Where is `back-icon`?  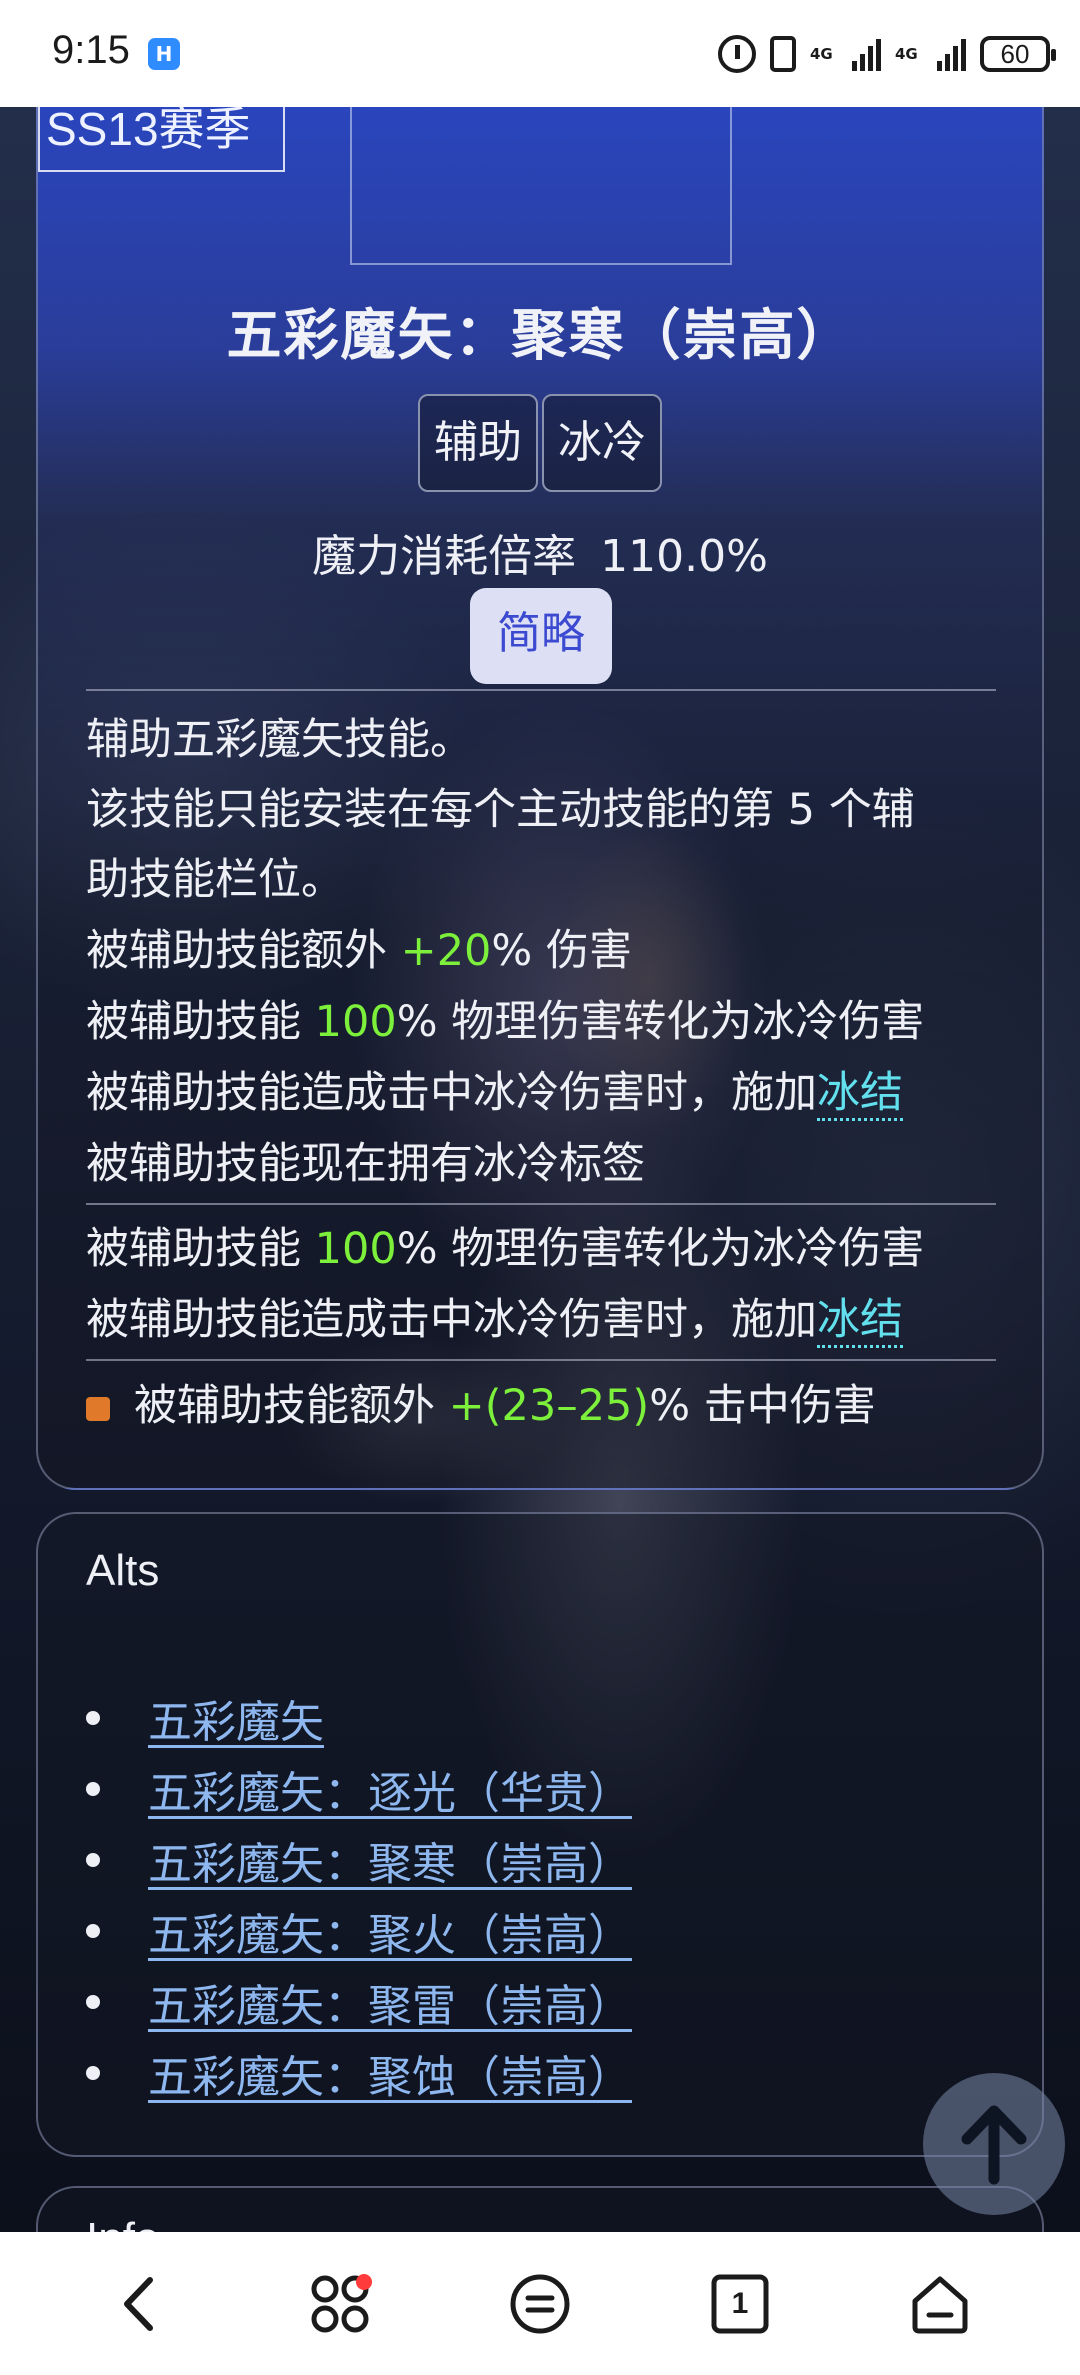
back-icon is located at coordinates (138, 2303).